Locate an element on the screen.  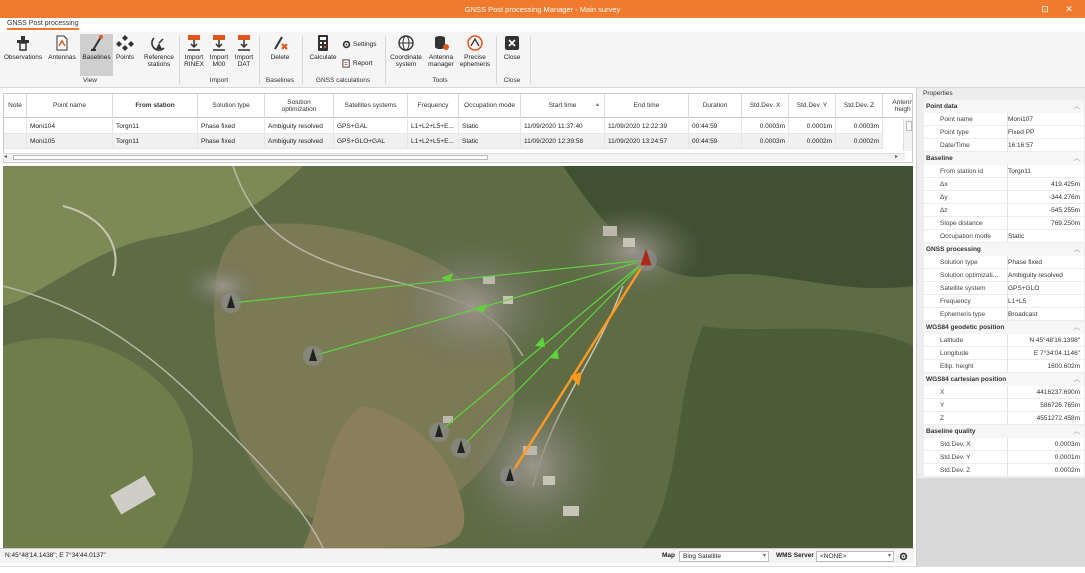
column-header-solution-type: Solution type is located at coordinates (231, 106).